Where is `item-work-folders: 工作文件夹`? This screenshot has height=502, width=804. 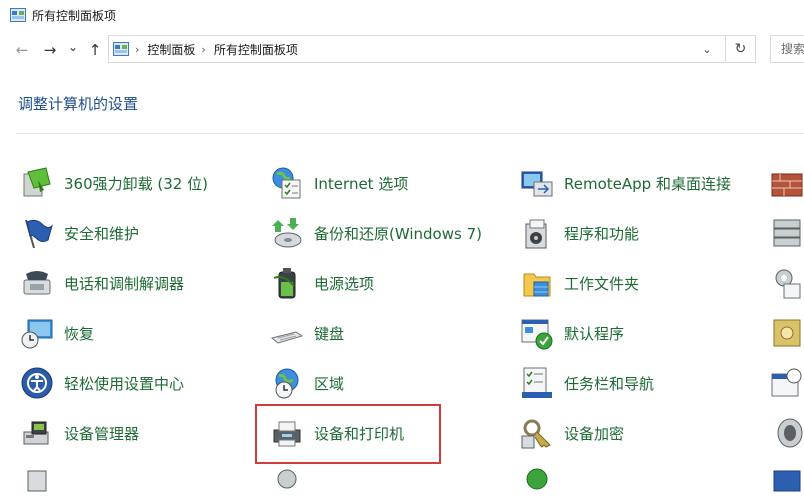
item-work-folders: 工作文件夹 is located at coordinates (579, 283).